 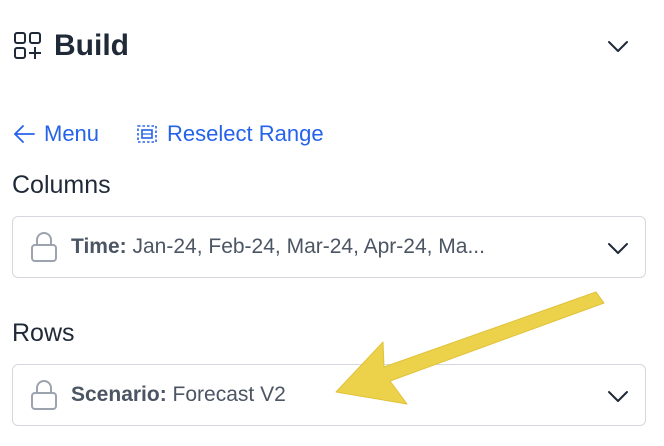 I want to click on rows-label: Rows, so click(x=43, y=333).